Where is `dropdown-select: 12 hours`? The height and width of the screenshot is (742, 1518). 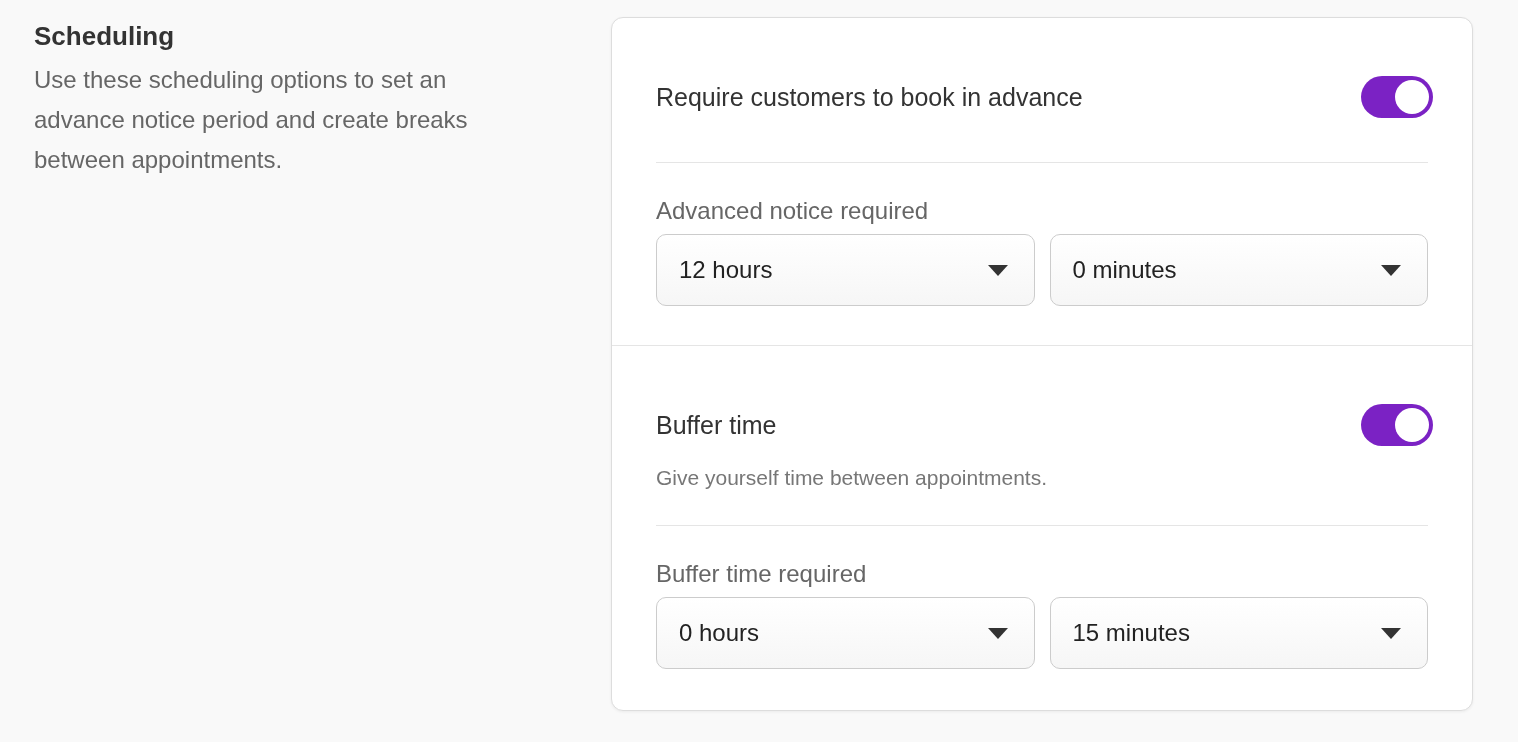 dropdown-select: 12 hours is located at coordinates (845, 270).